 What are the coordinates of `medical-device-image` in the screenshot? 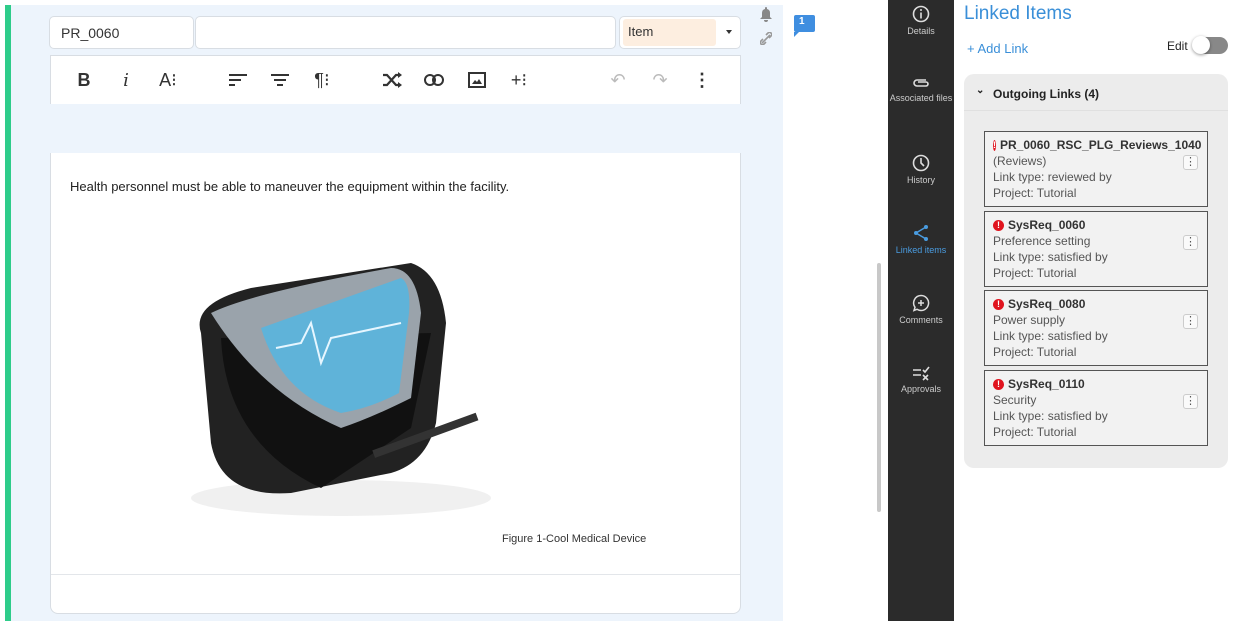 It's located at (341, 389).